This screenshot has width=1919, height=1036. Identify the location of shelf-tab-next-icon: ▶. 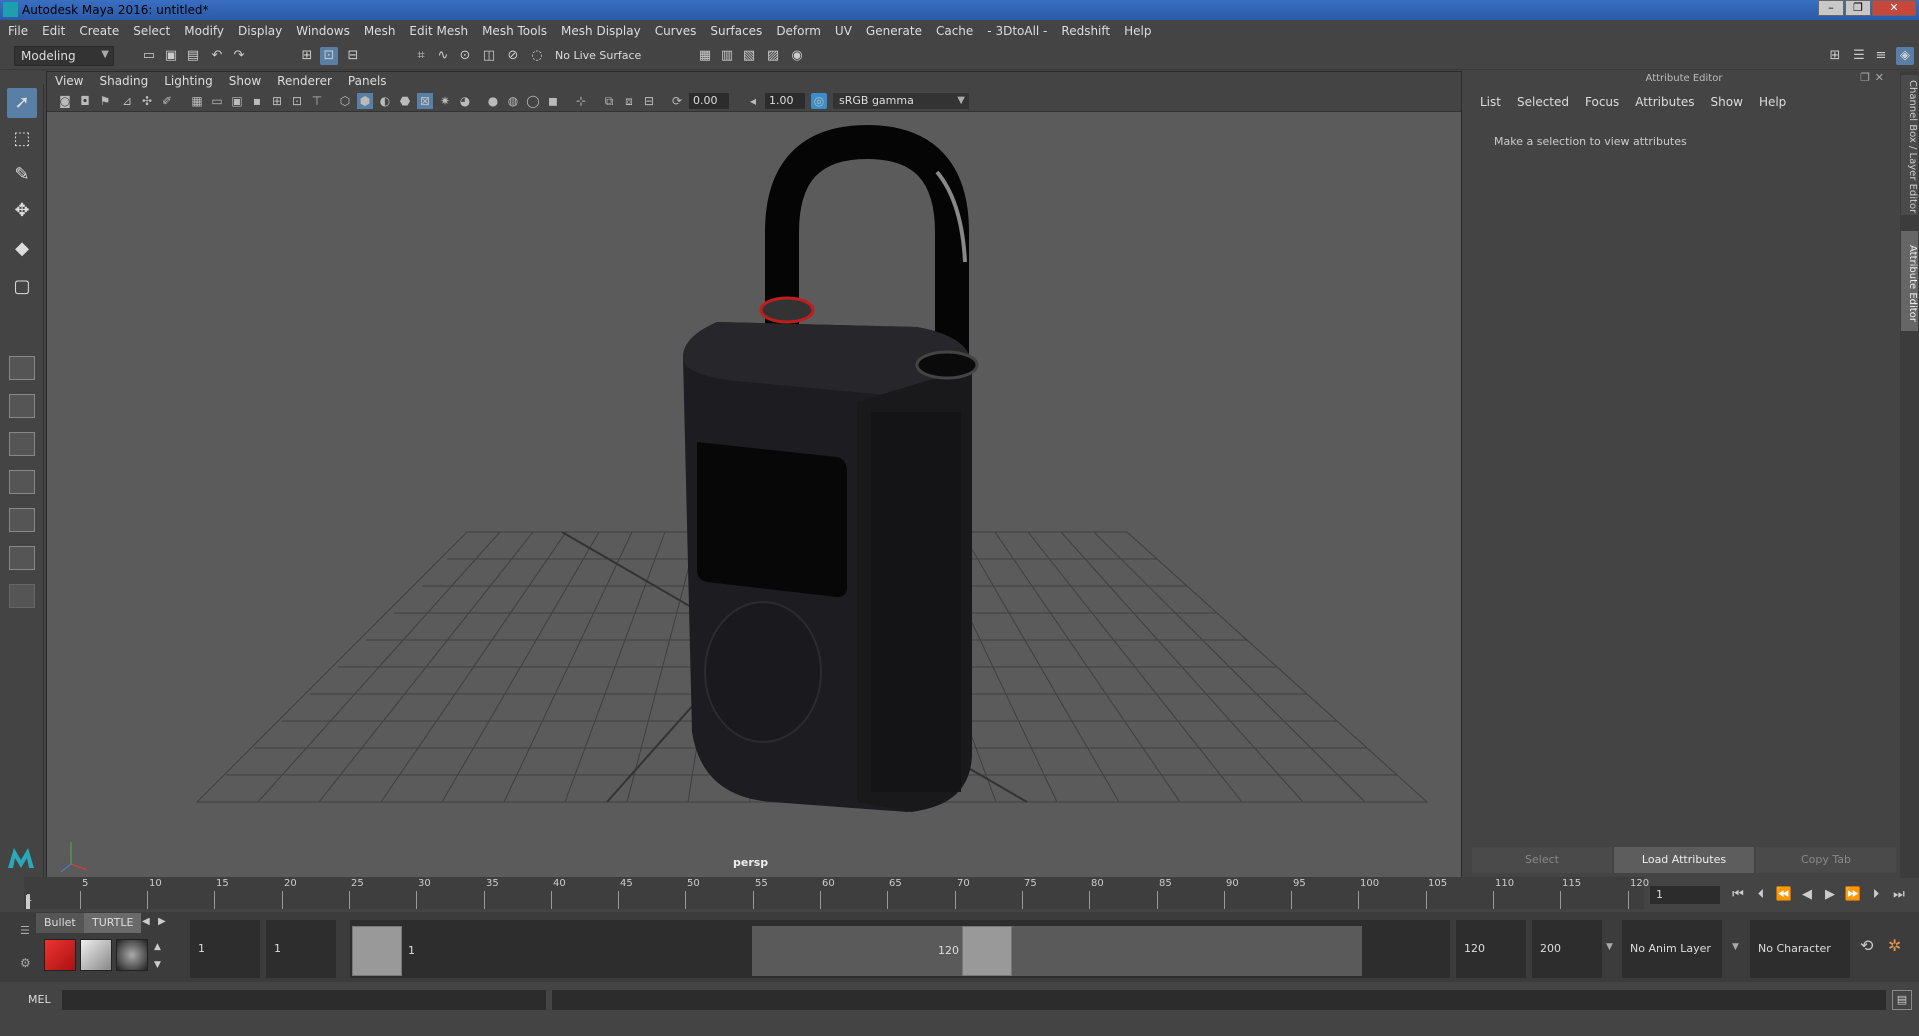
(162, 921).